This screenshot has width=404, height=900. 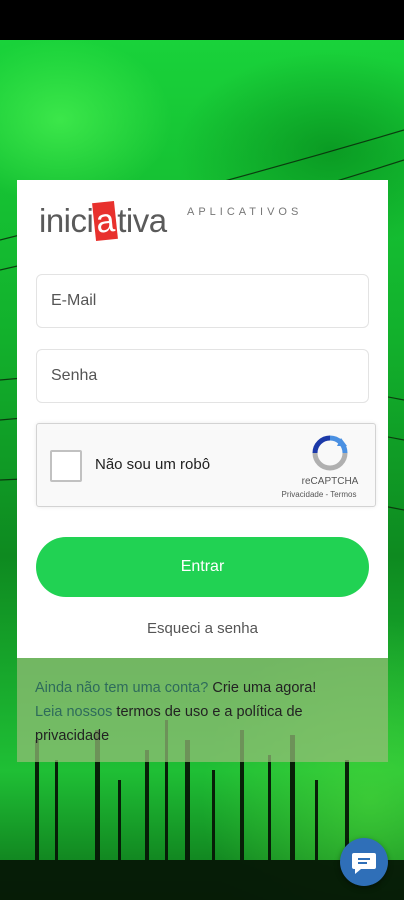 What do you see at coordinates (245, 212) in the screenshot?
I see `logo-subtitle: APLICATIVOS` at bounding box center [245, 212].